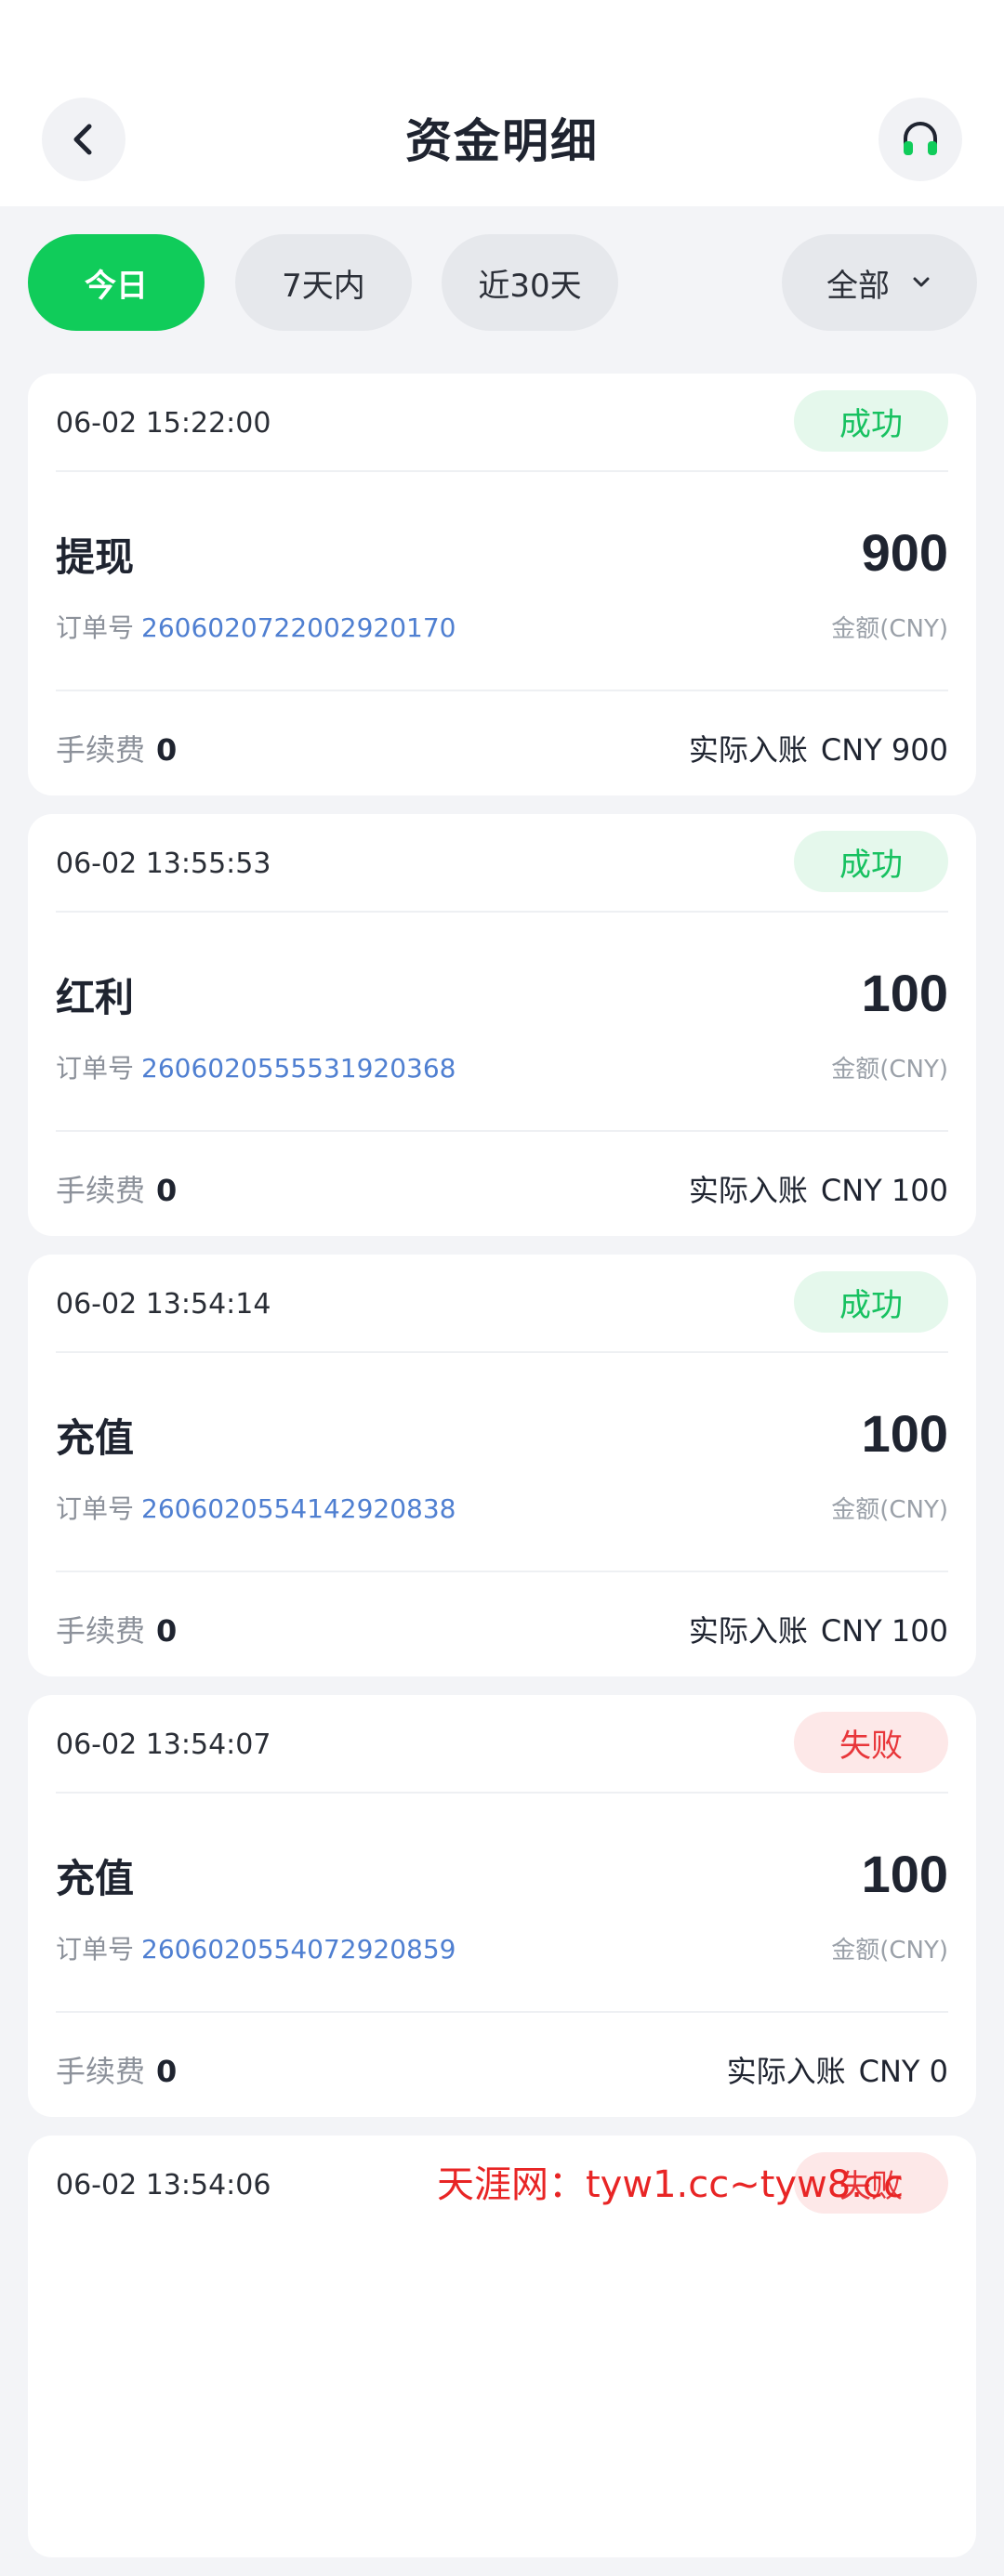 This screenshot has height=2576, width=1004. Describe the element at coordinates (298, 1949) in the screenshot. I see `order-number: 2606020554072920859` at that location.